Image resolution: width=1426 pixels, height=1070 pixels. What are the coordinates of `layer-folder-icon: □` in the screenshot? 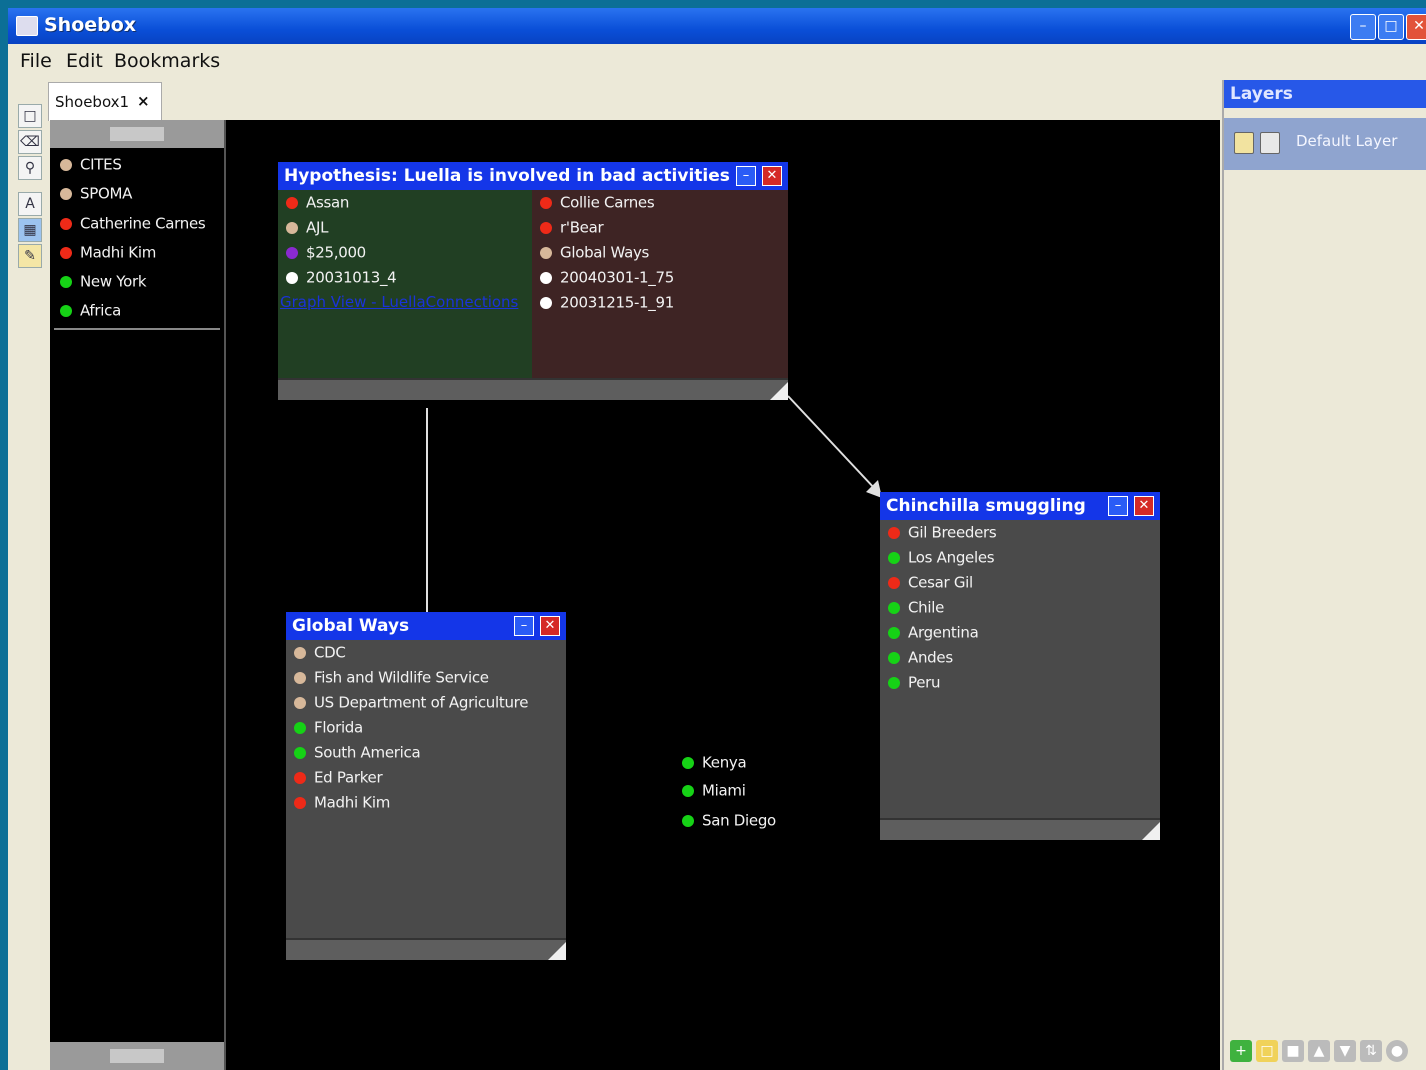 It's located at (1267, 1051).